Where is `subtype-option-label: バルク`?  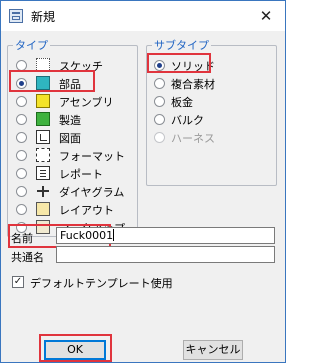
subtype-option-label: バルク is located at coordinates (187, 120).